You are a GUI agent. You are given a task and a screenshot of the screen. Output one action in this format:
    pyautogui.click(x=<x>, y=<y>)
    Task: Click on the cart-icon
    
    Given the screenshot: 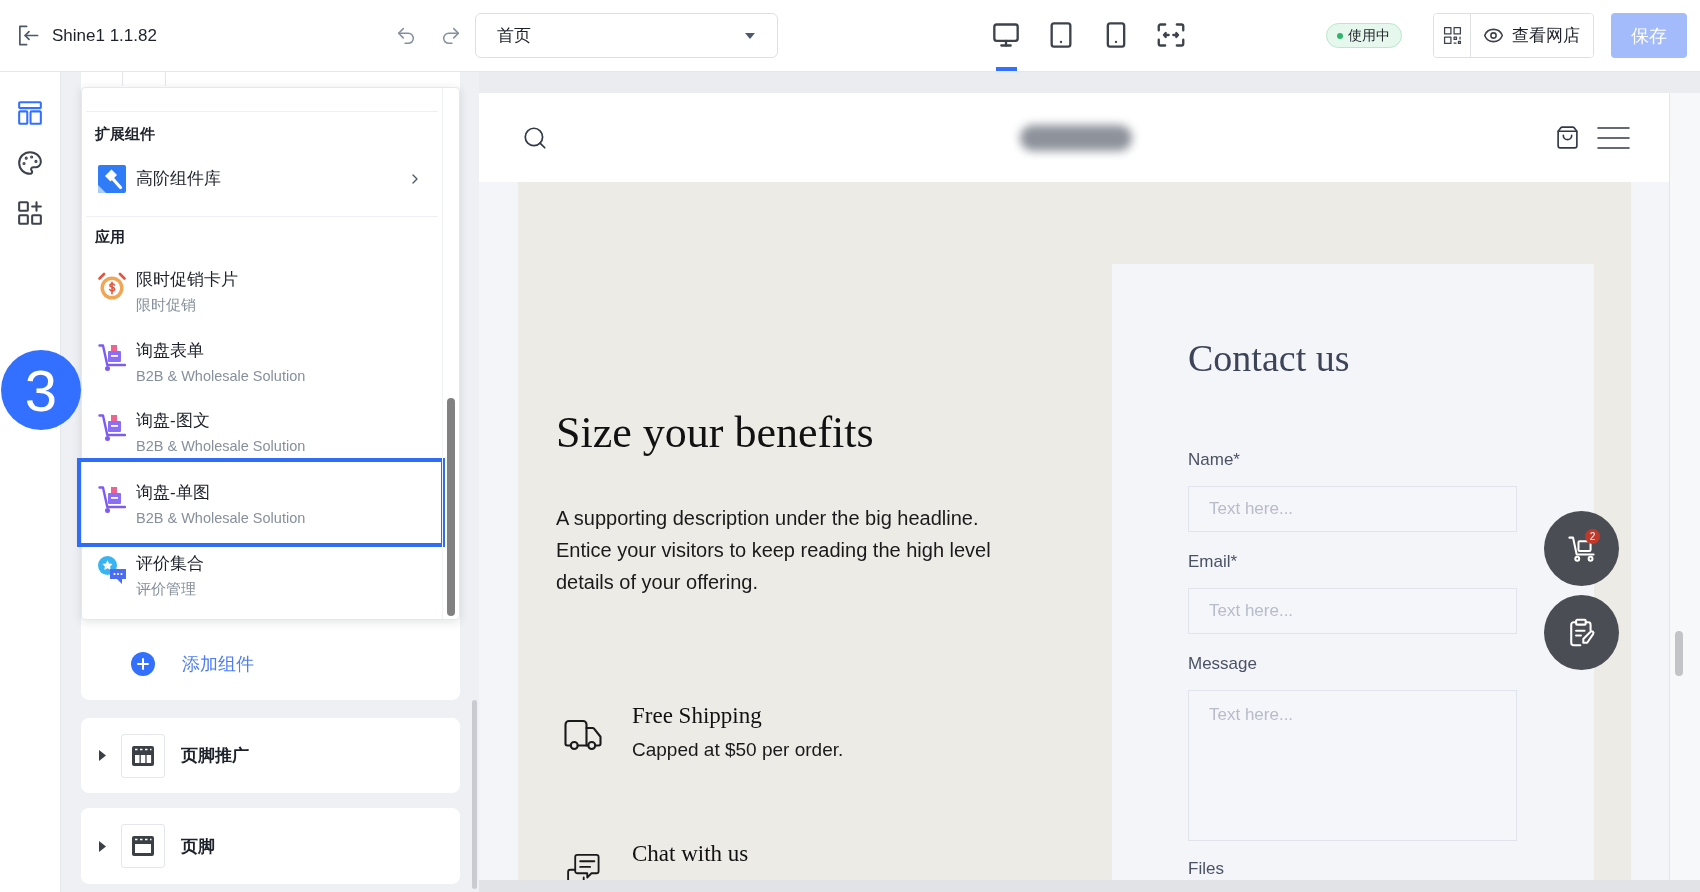 What is the action you would take?
    pyautogui.click(x=1581, y=548)
    